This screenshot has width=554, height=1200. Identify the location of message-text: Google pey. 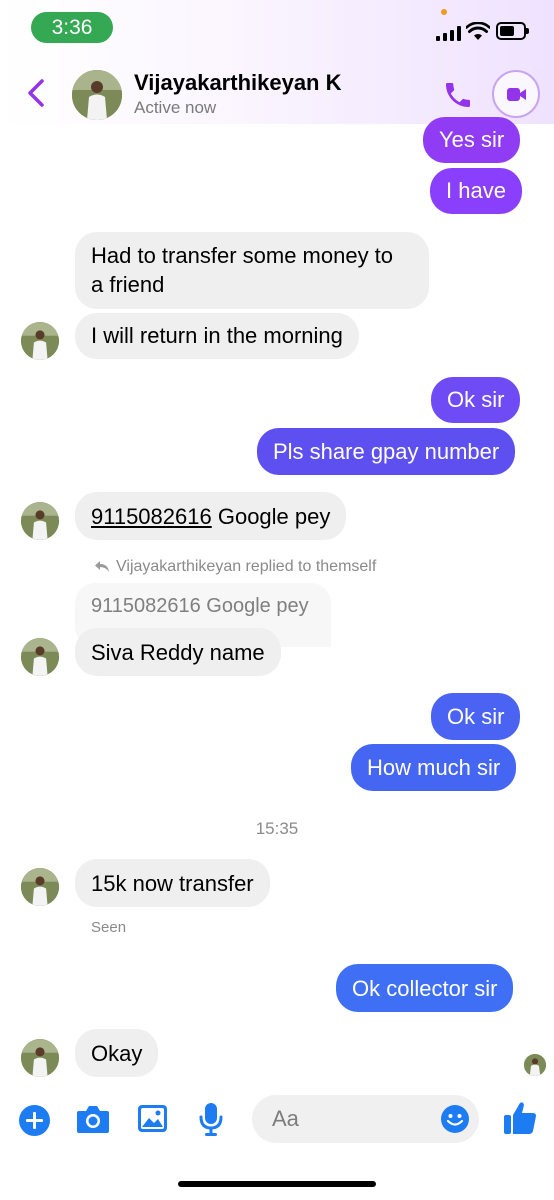
(271, 516).